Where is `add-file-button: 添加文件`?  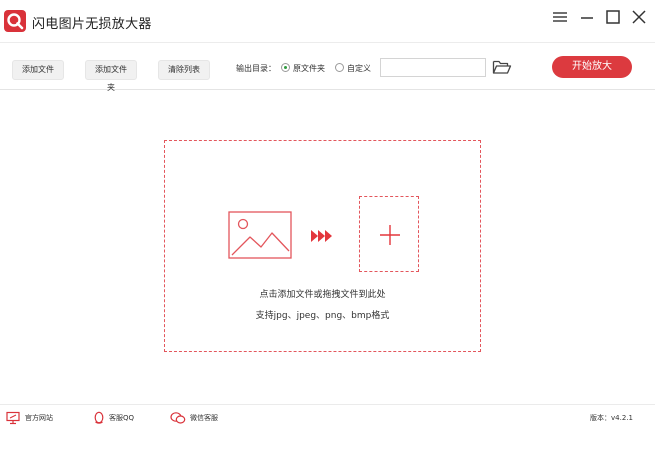 add-file-button: 添加文件 is located at coordinates (38, 70).